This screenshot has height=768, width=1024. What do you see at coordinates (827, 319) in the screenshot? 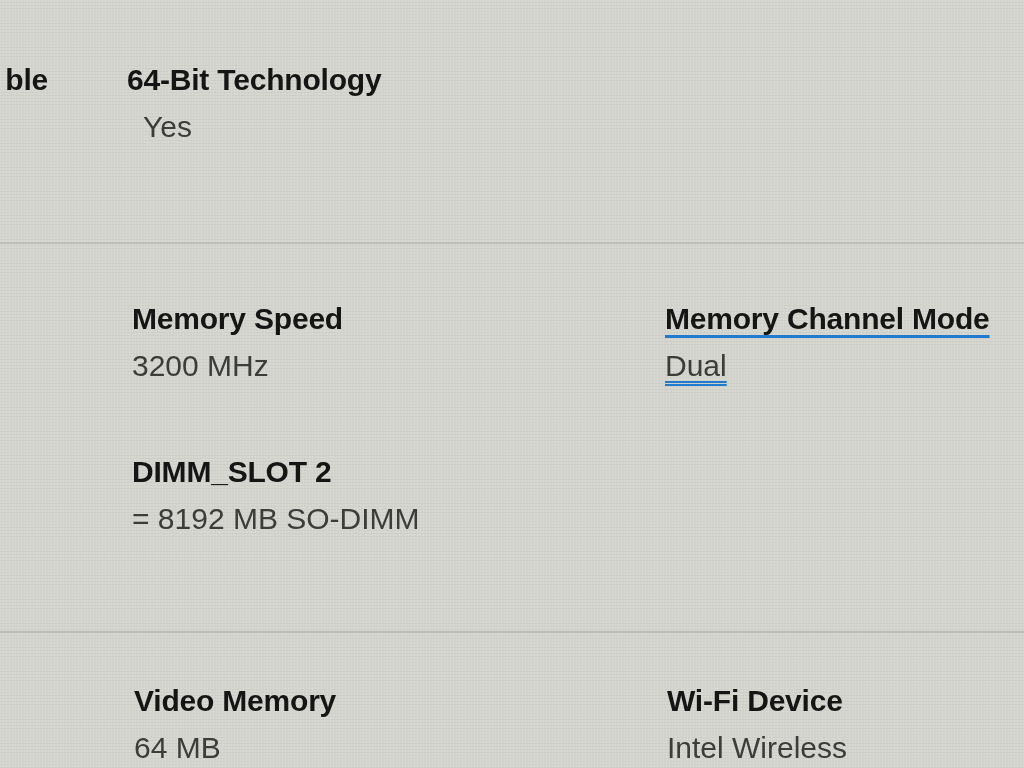
I see `field-label: Memory Channel Mode` at bounding box center [827, 319].